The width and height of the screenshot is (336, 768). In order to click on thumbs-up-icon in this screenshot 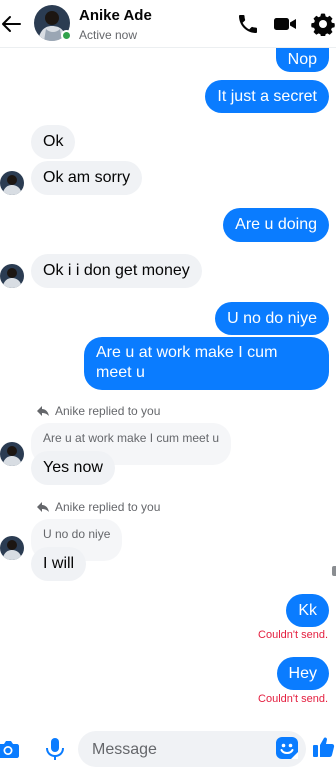, I will do `click(324, 747)`.